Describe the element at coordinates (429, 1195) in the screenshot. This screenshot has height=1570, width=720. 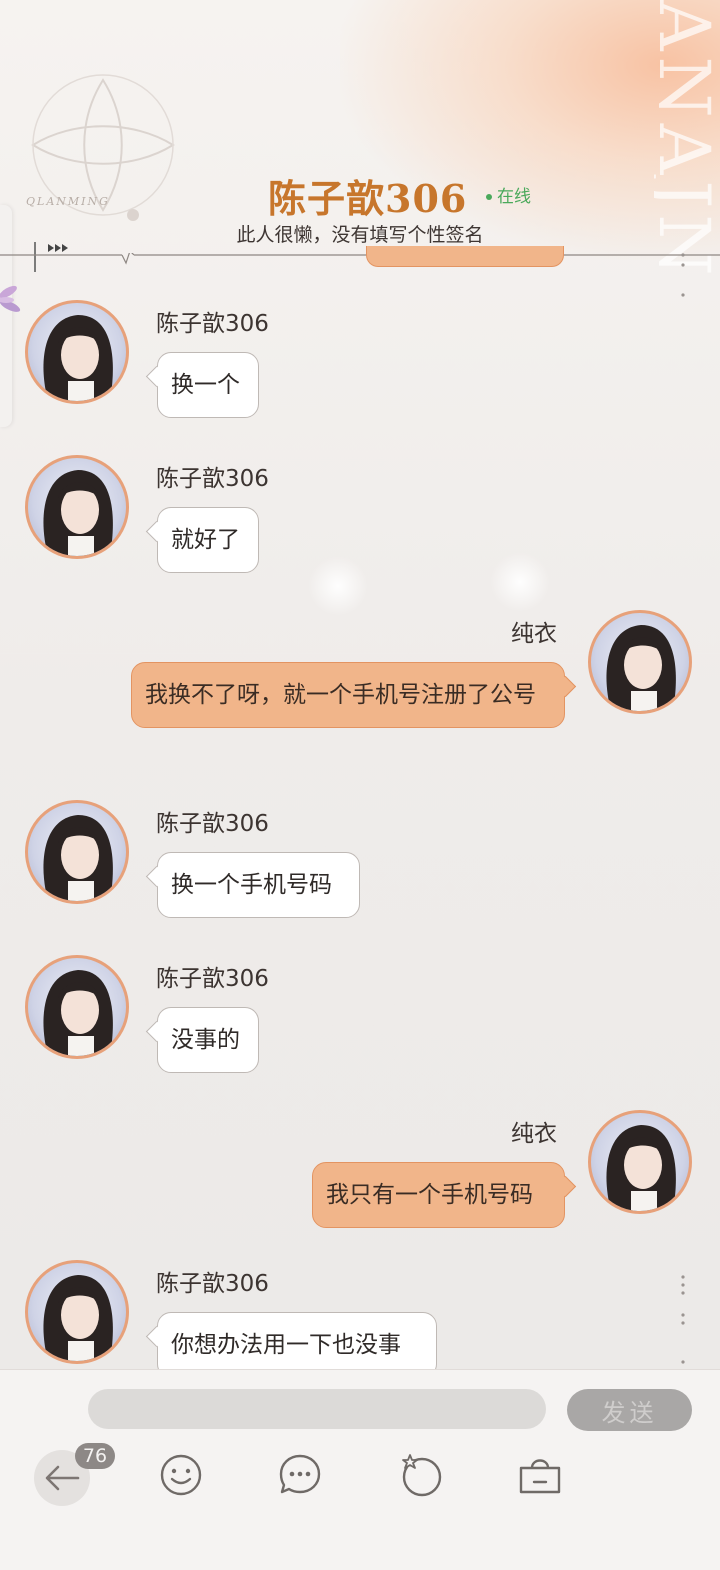
I see `message-text: 我只有一个手机号码` at that location.